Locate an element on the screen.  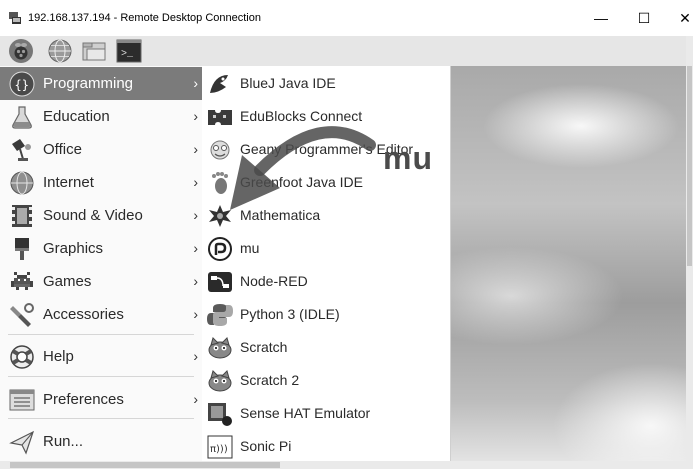
scratch-icon is located at coordinates (220, 348).